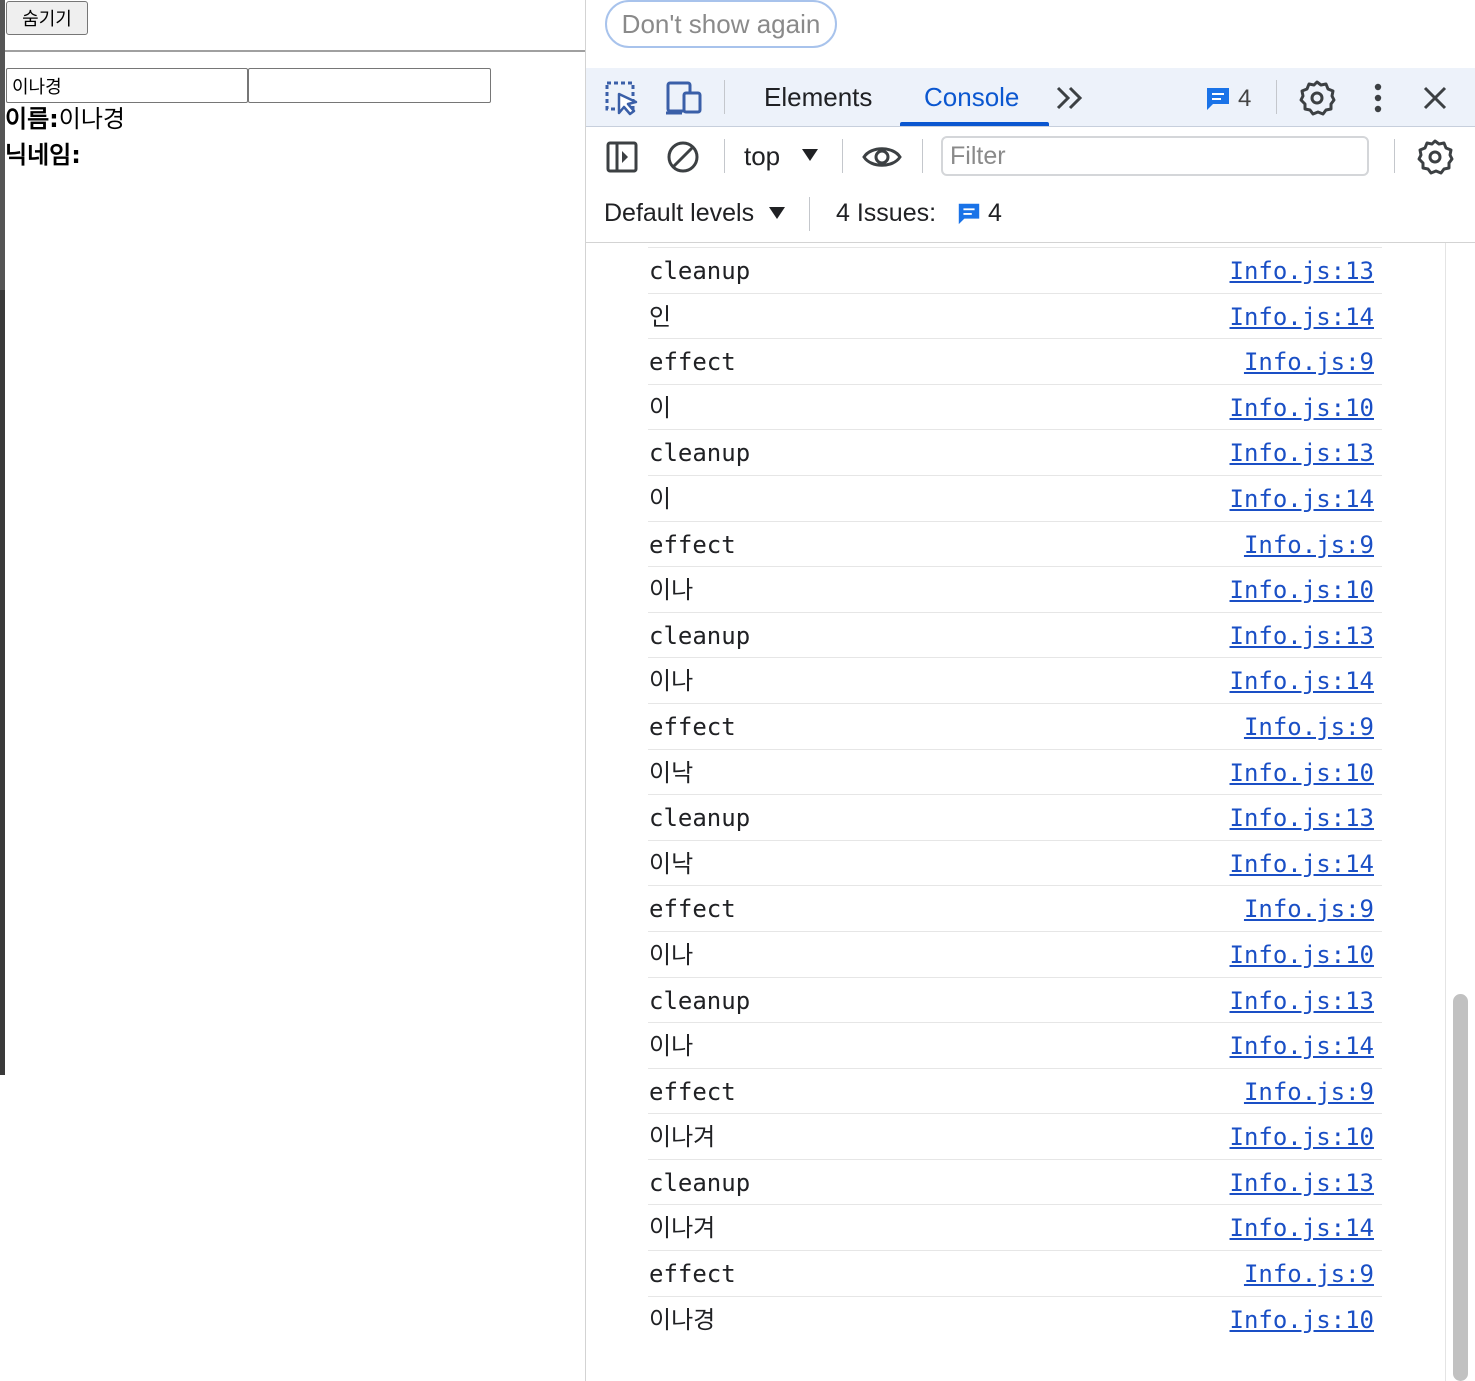 The image size is (1475, 1381). I want to click on device-toolbar-icon, so click(684, 98).